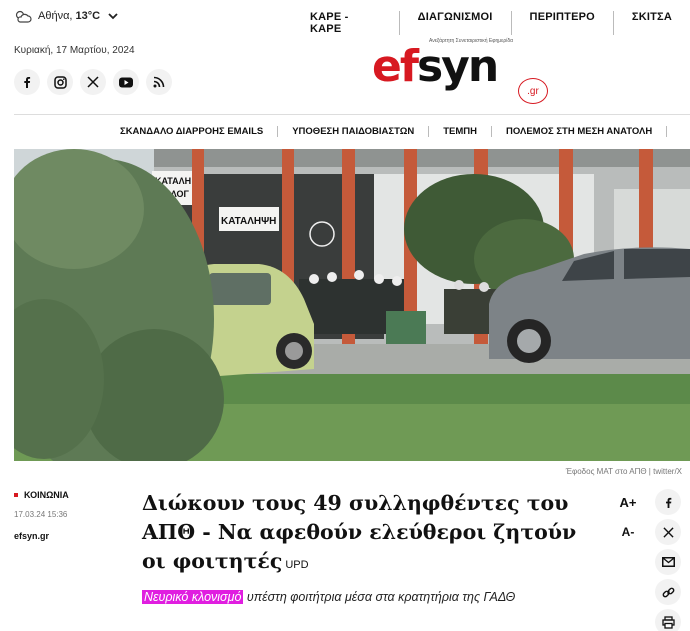 Image resolution: width=690 pixels, height=631 pixels. What do you see at coordinates (395, 66) in the screenshot?
I see `logo-ef: ef` at bounding box center [395, 66].